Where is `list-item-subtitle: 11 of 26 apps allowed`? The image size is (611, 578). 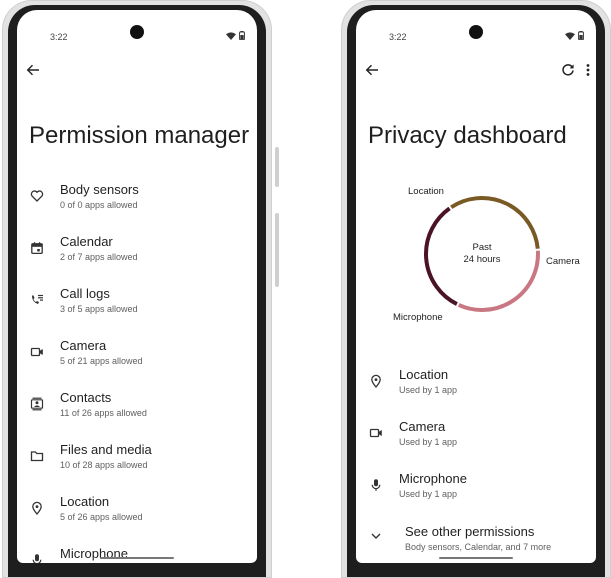
list-item-subtitle: 11 of 26 apps allowed is located at coordinates (103, 413).